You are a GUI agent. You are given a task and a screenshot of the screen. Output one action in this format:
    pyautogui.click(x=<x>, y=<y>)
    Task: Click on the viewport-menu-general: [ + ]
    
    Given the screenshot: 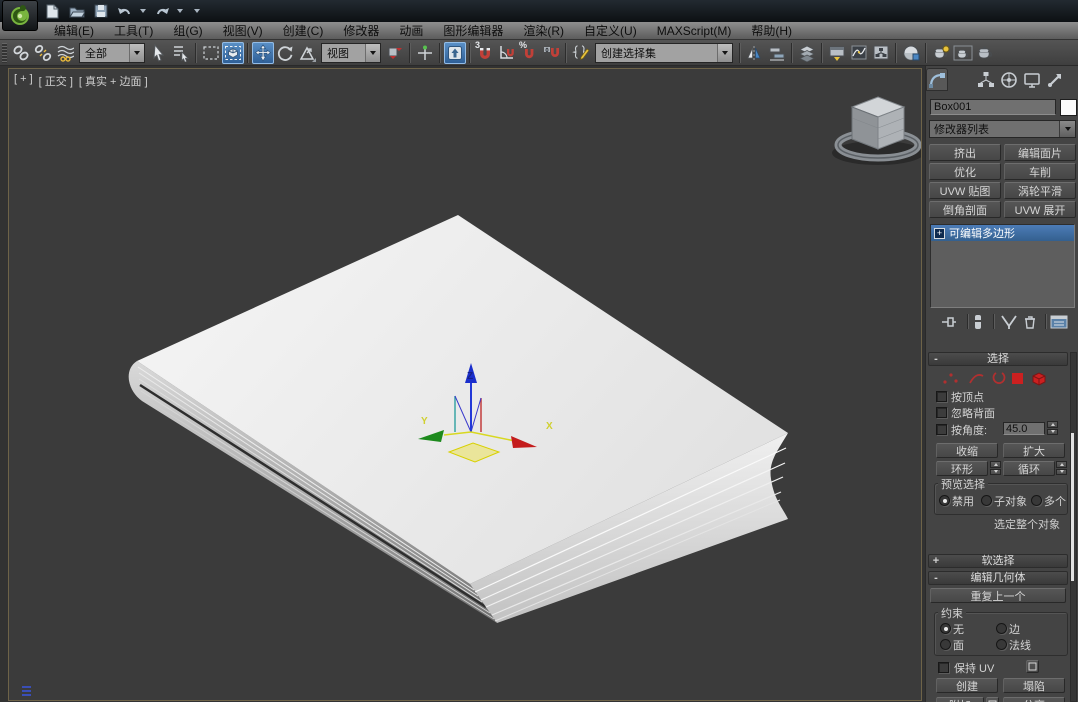 What is the action you would take?
    pyautogui.click(x=23, y=81)
    